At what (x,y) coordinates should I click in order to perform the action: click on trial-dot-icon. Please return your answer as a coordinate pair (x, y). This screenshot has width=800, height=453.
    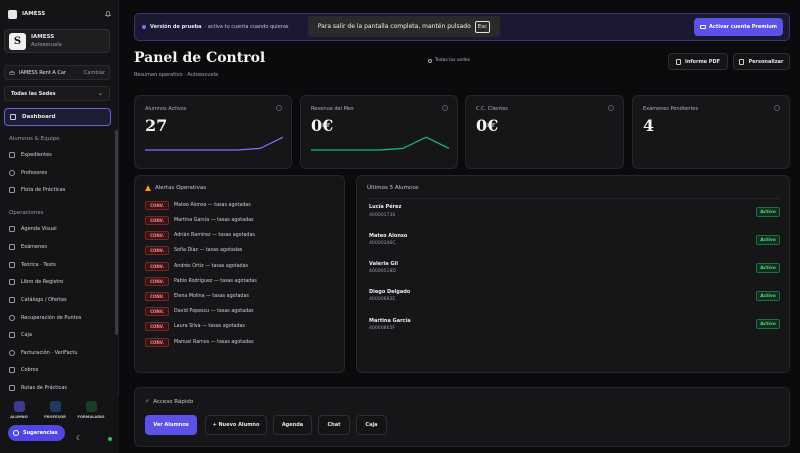
    Looking at the image, I should click on (144, 27).